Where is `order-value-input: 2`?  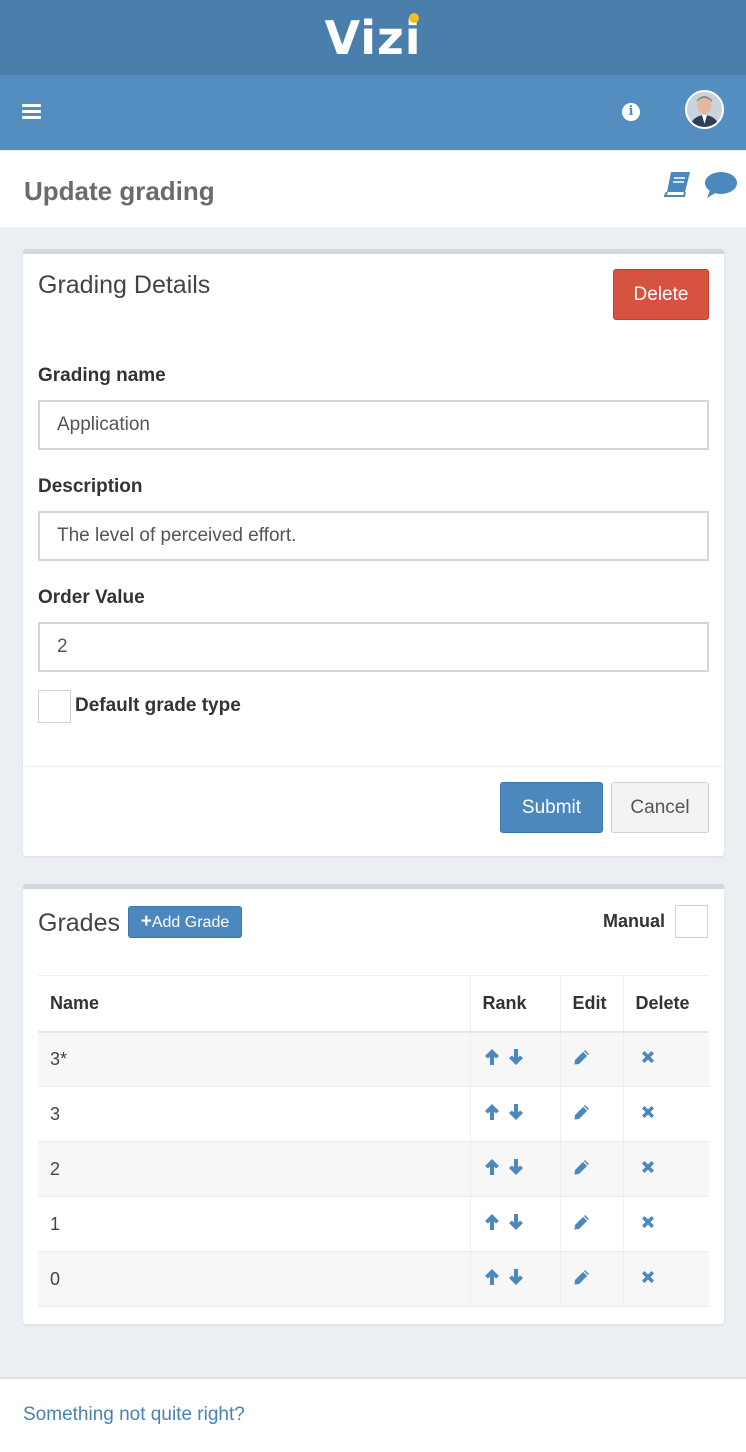 order-value-input: 2 is located at coordinates (373, 647).